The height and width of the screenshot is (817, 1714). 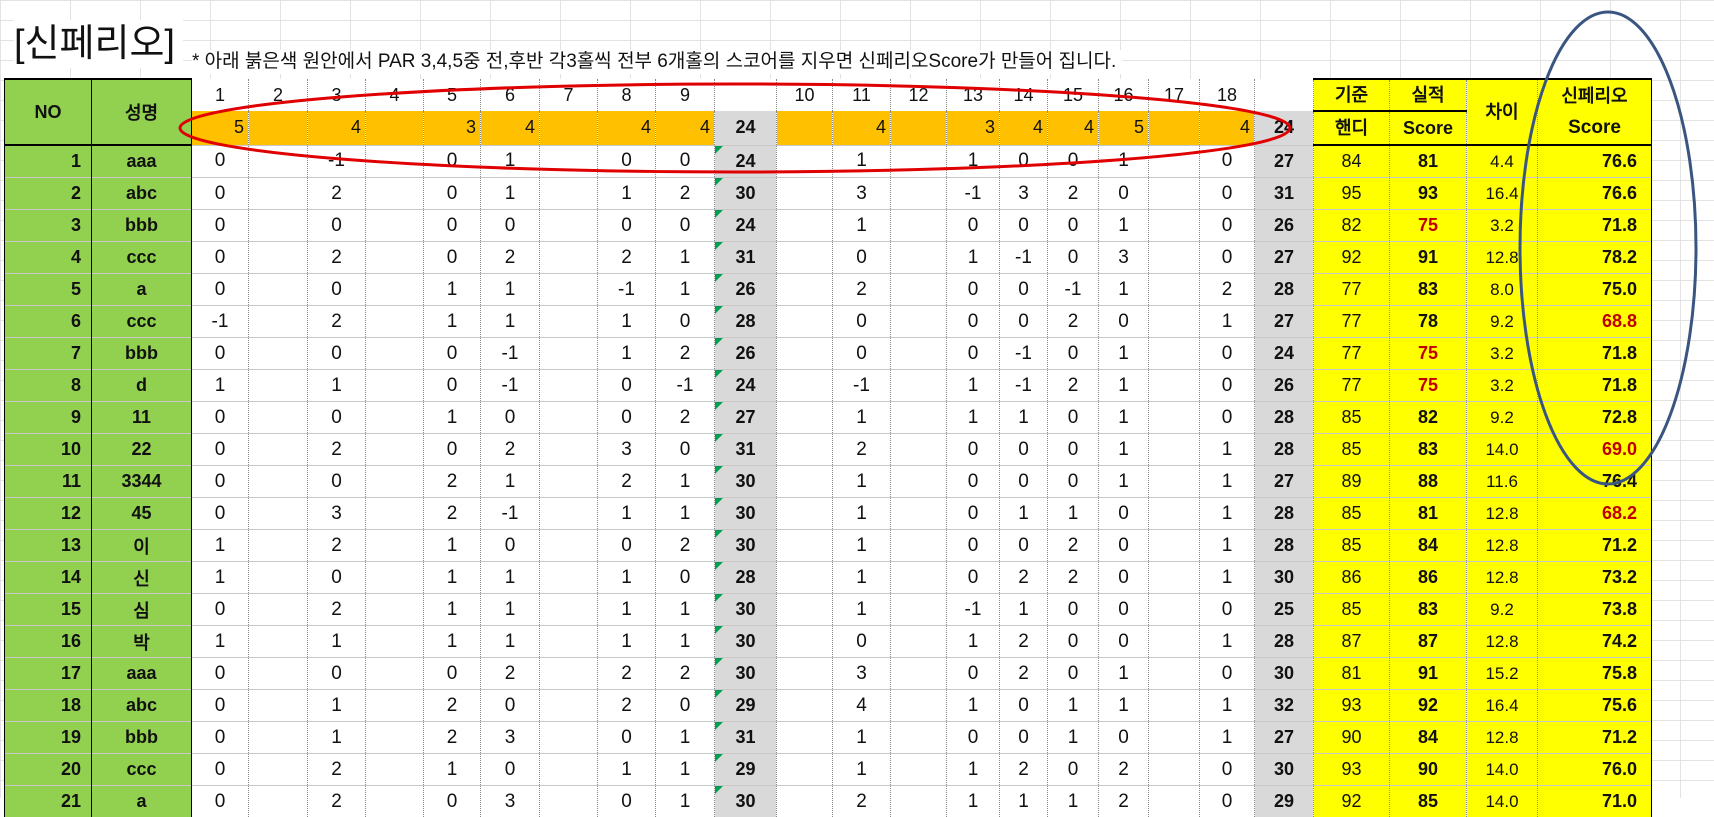 What do you see at coordinates (746, 418) in the screenshot?
I see `front-total-cell: 27` at bounding box center [746, 418].